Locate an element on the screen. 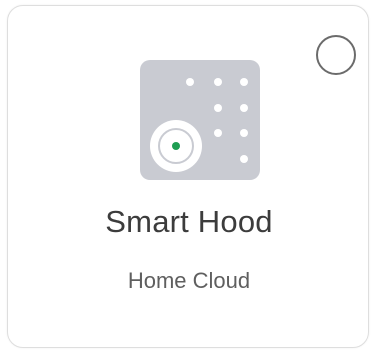  smart-hood-icon is located at coordinates (200, 120).